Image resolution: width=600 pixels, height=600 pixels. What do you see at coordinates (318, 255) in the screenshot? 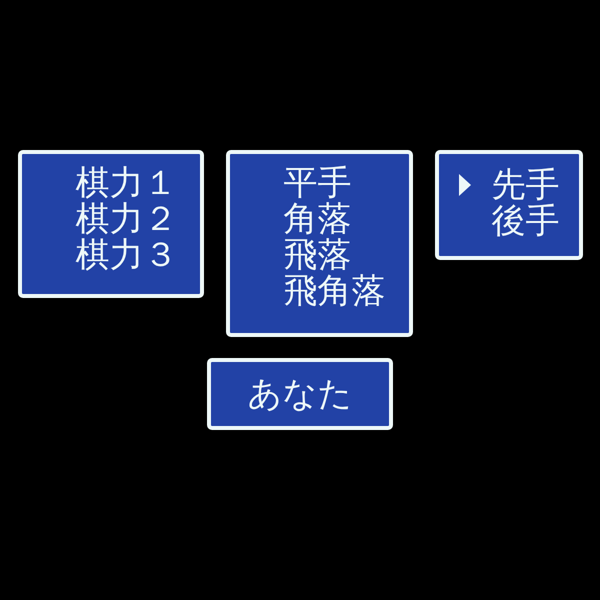
I see `menu-option: 飛落` at bounding box center [318, 255].